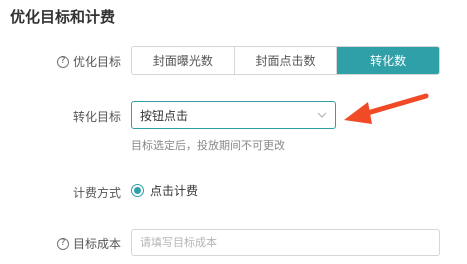 The height and width of the screenshot is (264, 467). I want to click on chevron-down-icon, so click(322, 115).